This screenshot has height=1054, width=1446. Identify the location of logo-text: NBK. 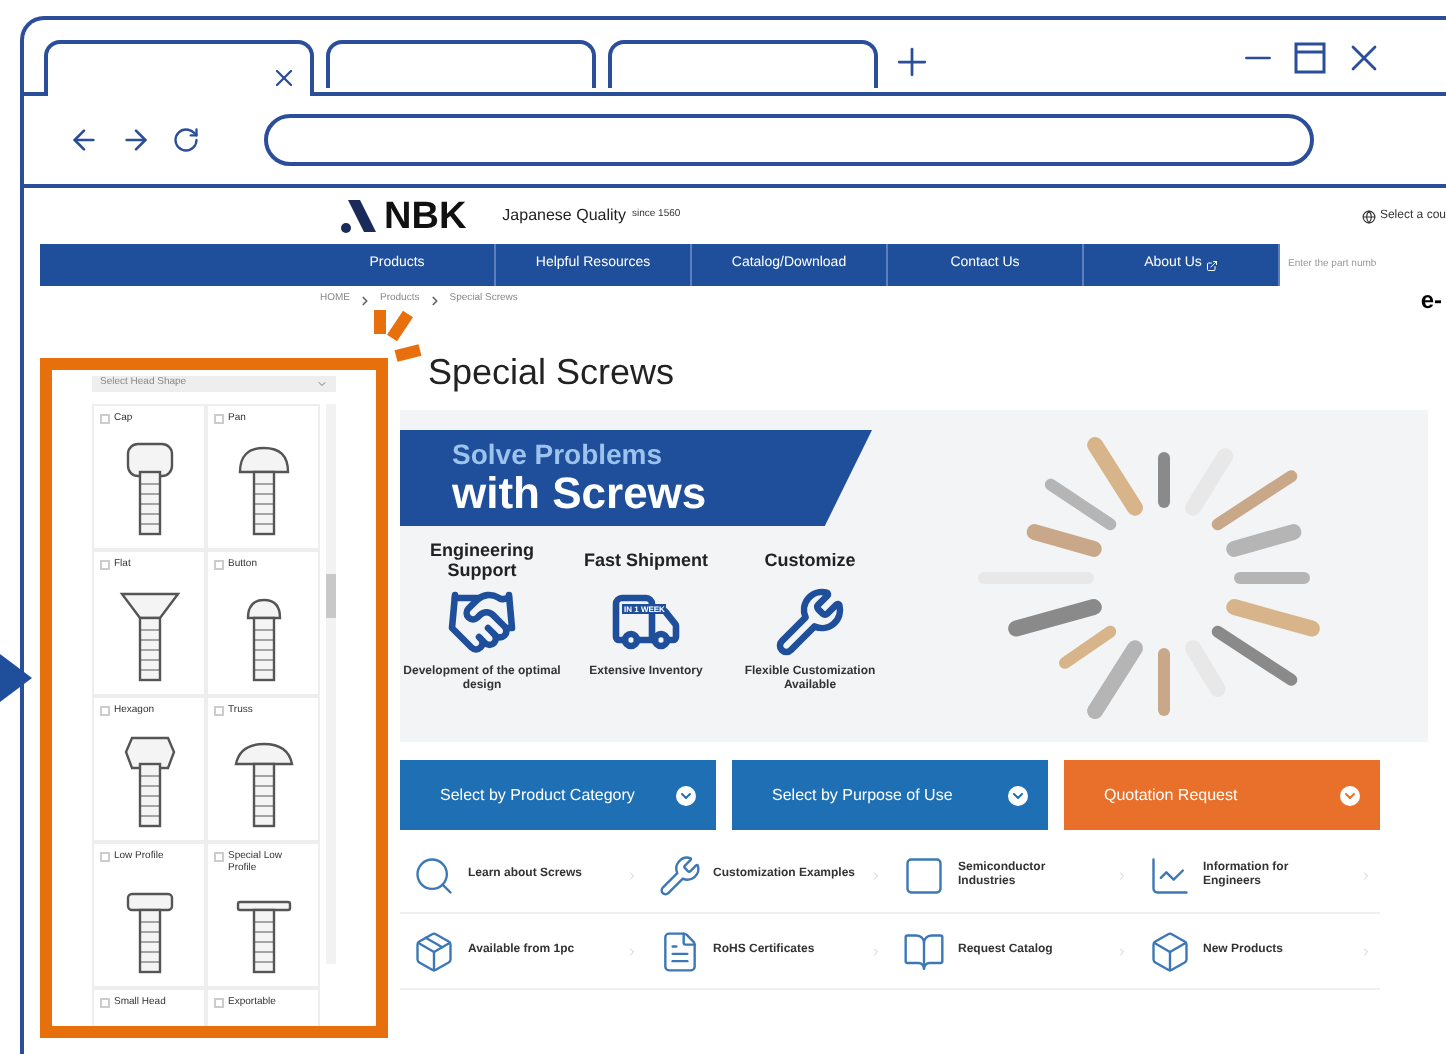
(425, 216).